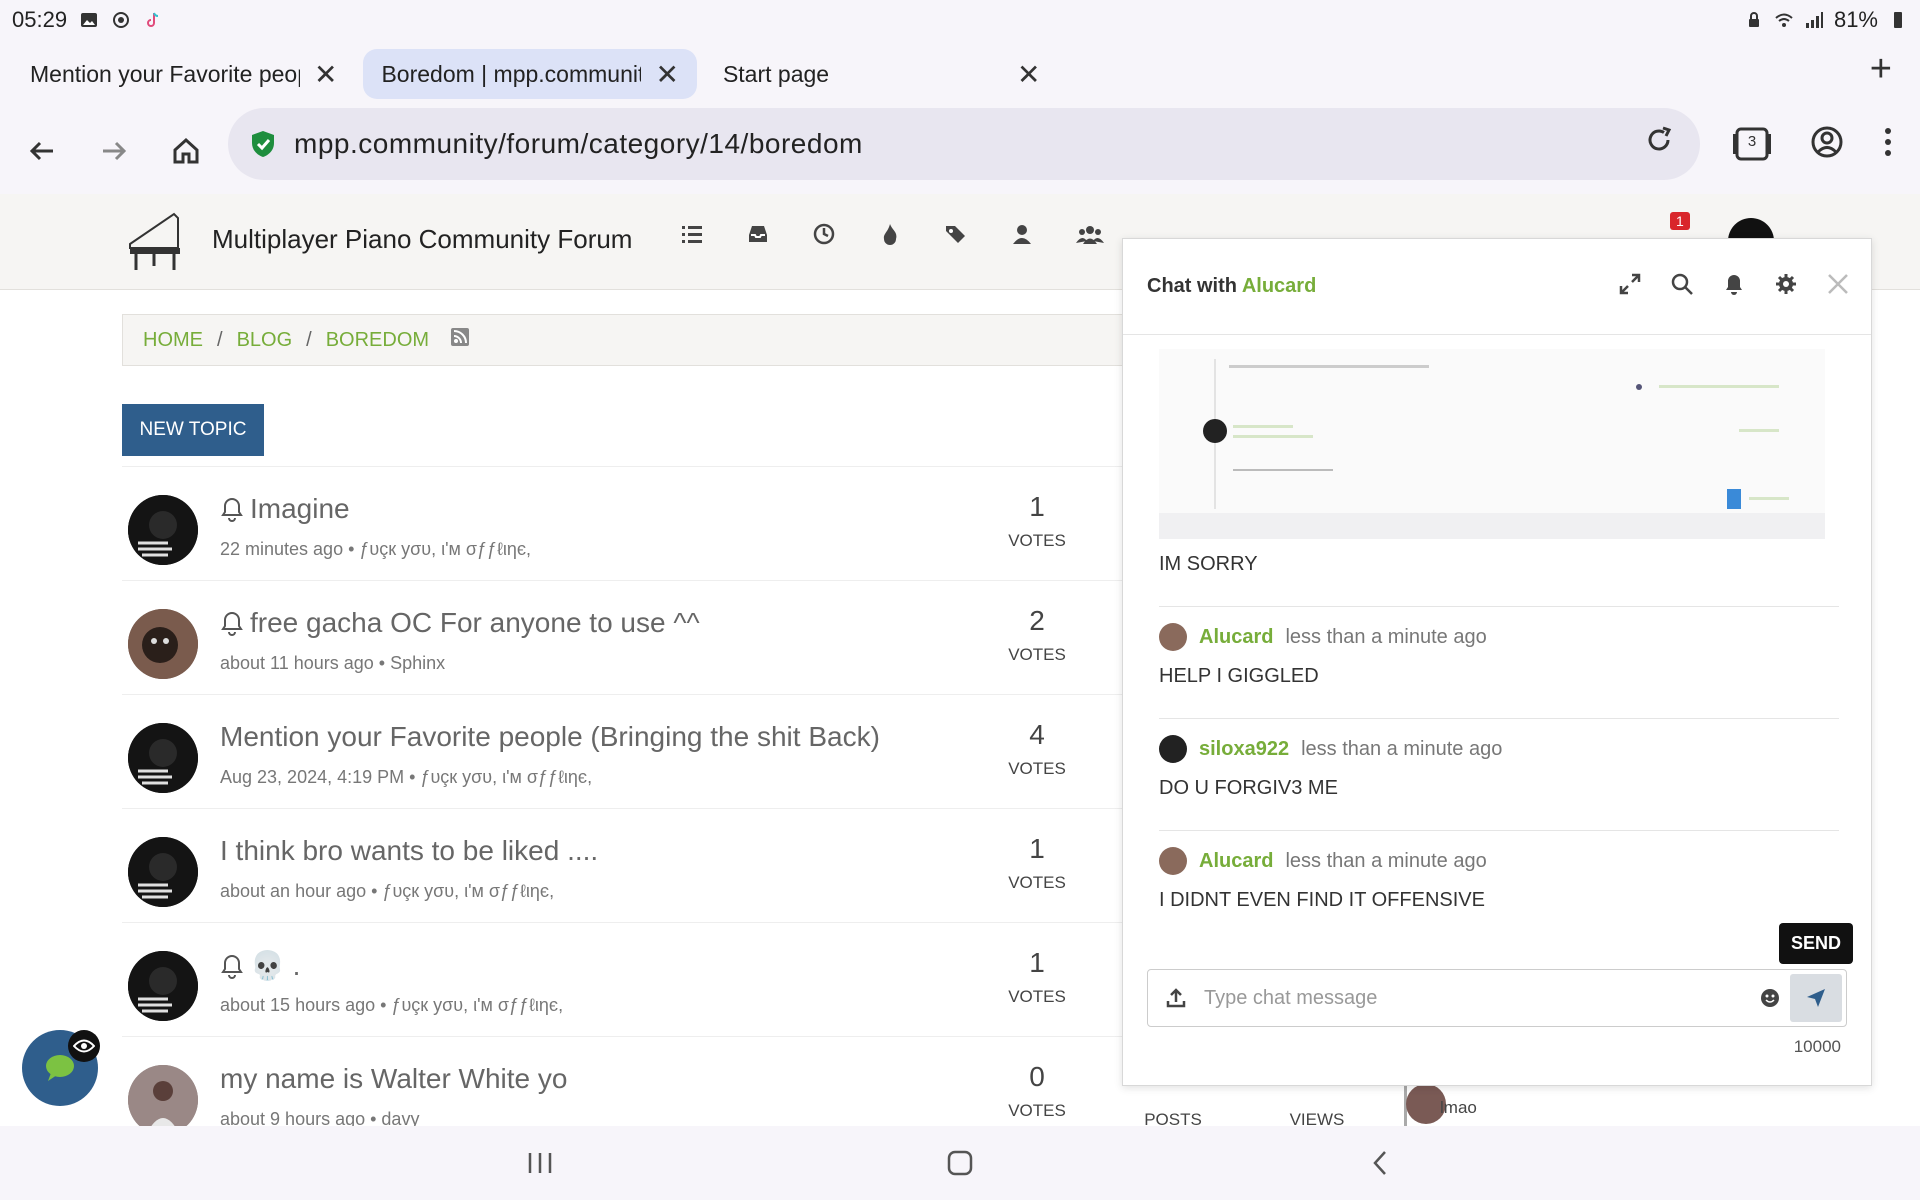  I want to click on topic-title: 💀 ., so click(260, 965).